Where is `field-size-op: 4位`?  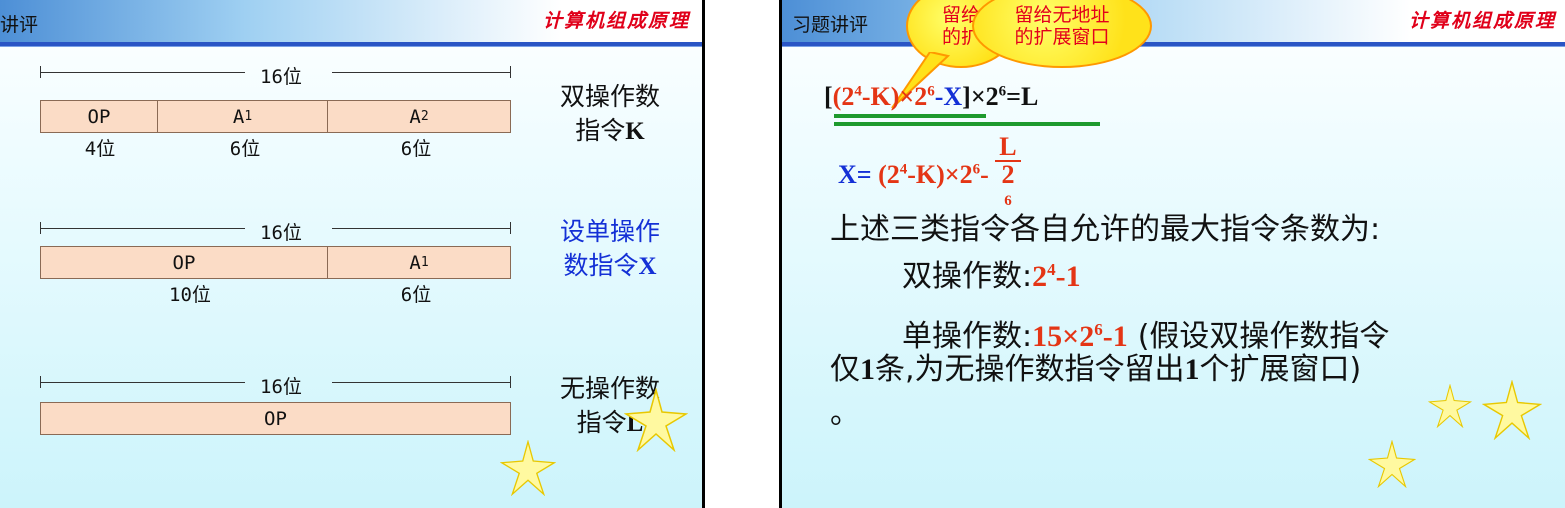
field-size-op: 4位 is located at coordinates (100, 149).